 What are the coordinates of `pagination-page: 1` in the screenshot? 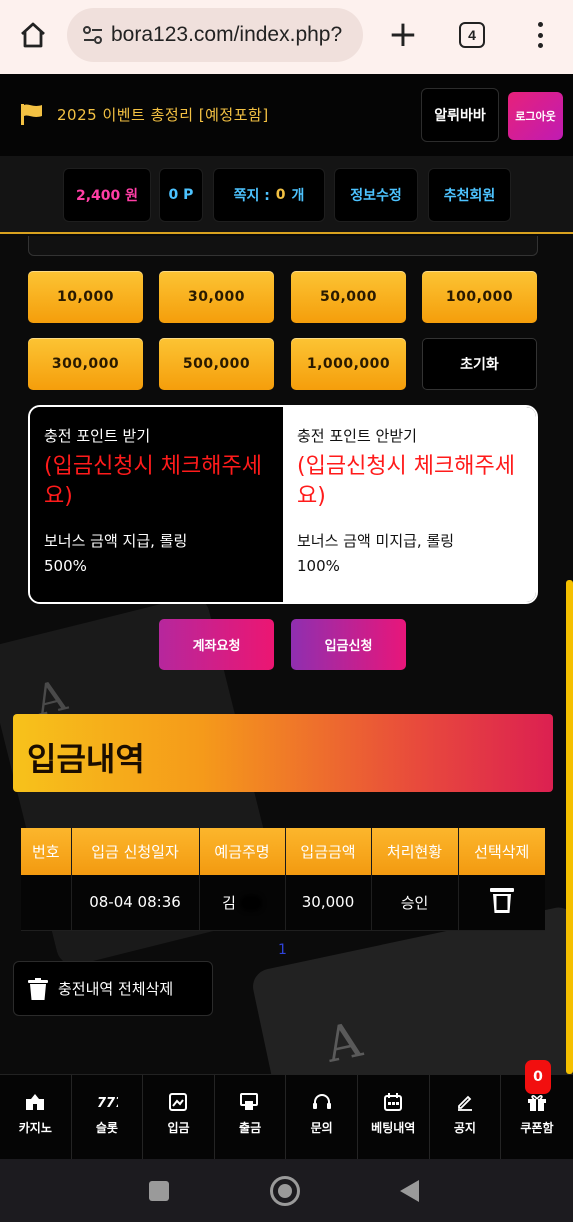 It's located at (282, 950).